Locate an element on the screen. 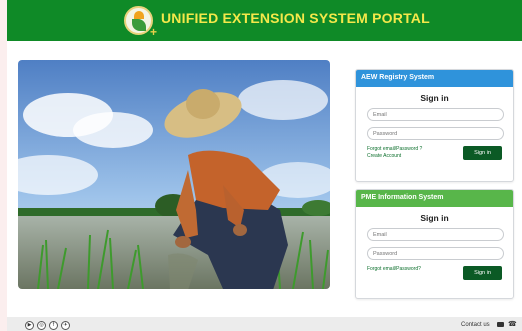  pme-password-field is located at coordinates (435, 253).